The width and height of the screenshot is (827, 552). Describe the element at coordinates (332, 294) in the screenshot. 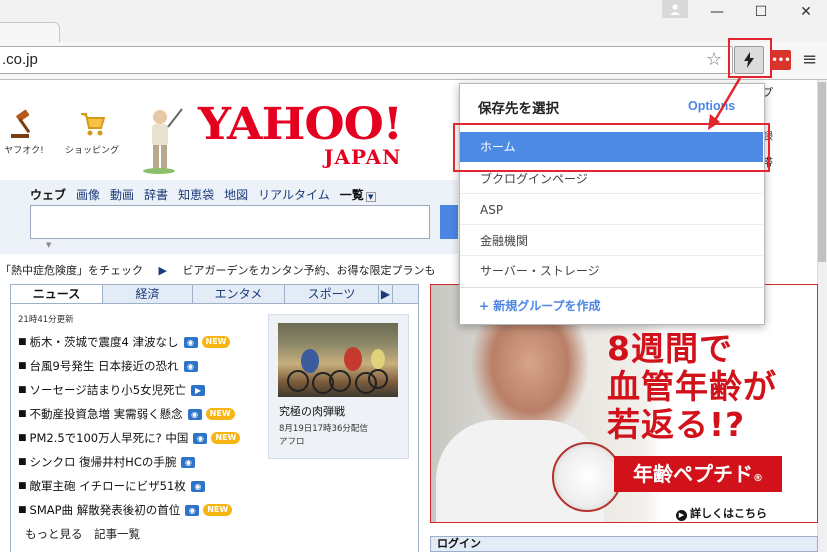

I see `tab-sports: スポーツ` at that location.